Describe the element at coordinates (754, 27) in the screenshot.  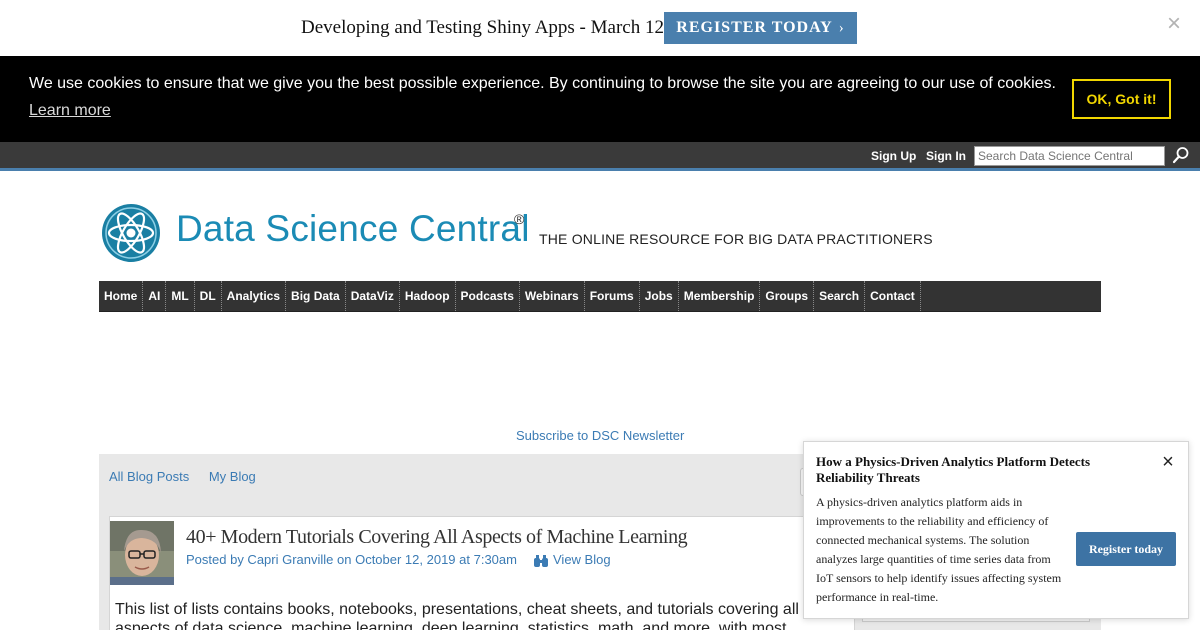
I see `register-today-label: REGISTER TODAY` at that location.